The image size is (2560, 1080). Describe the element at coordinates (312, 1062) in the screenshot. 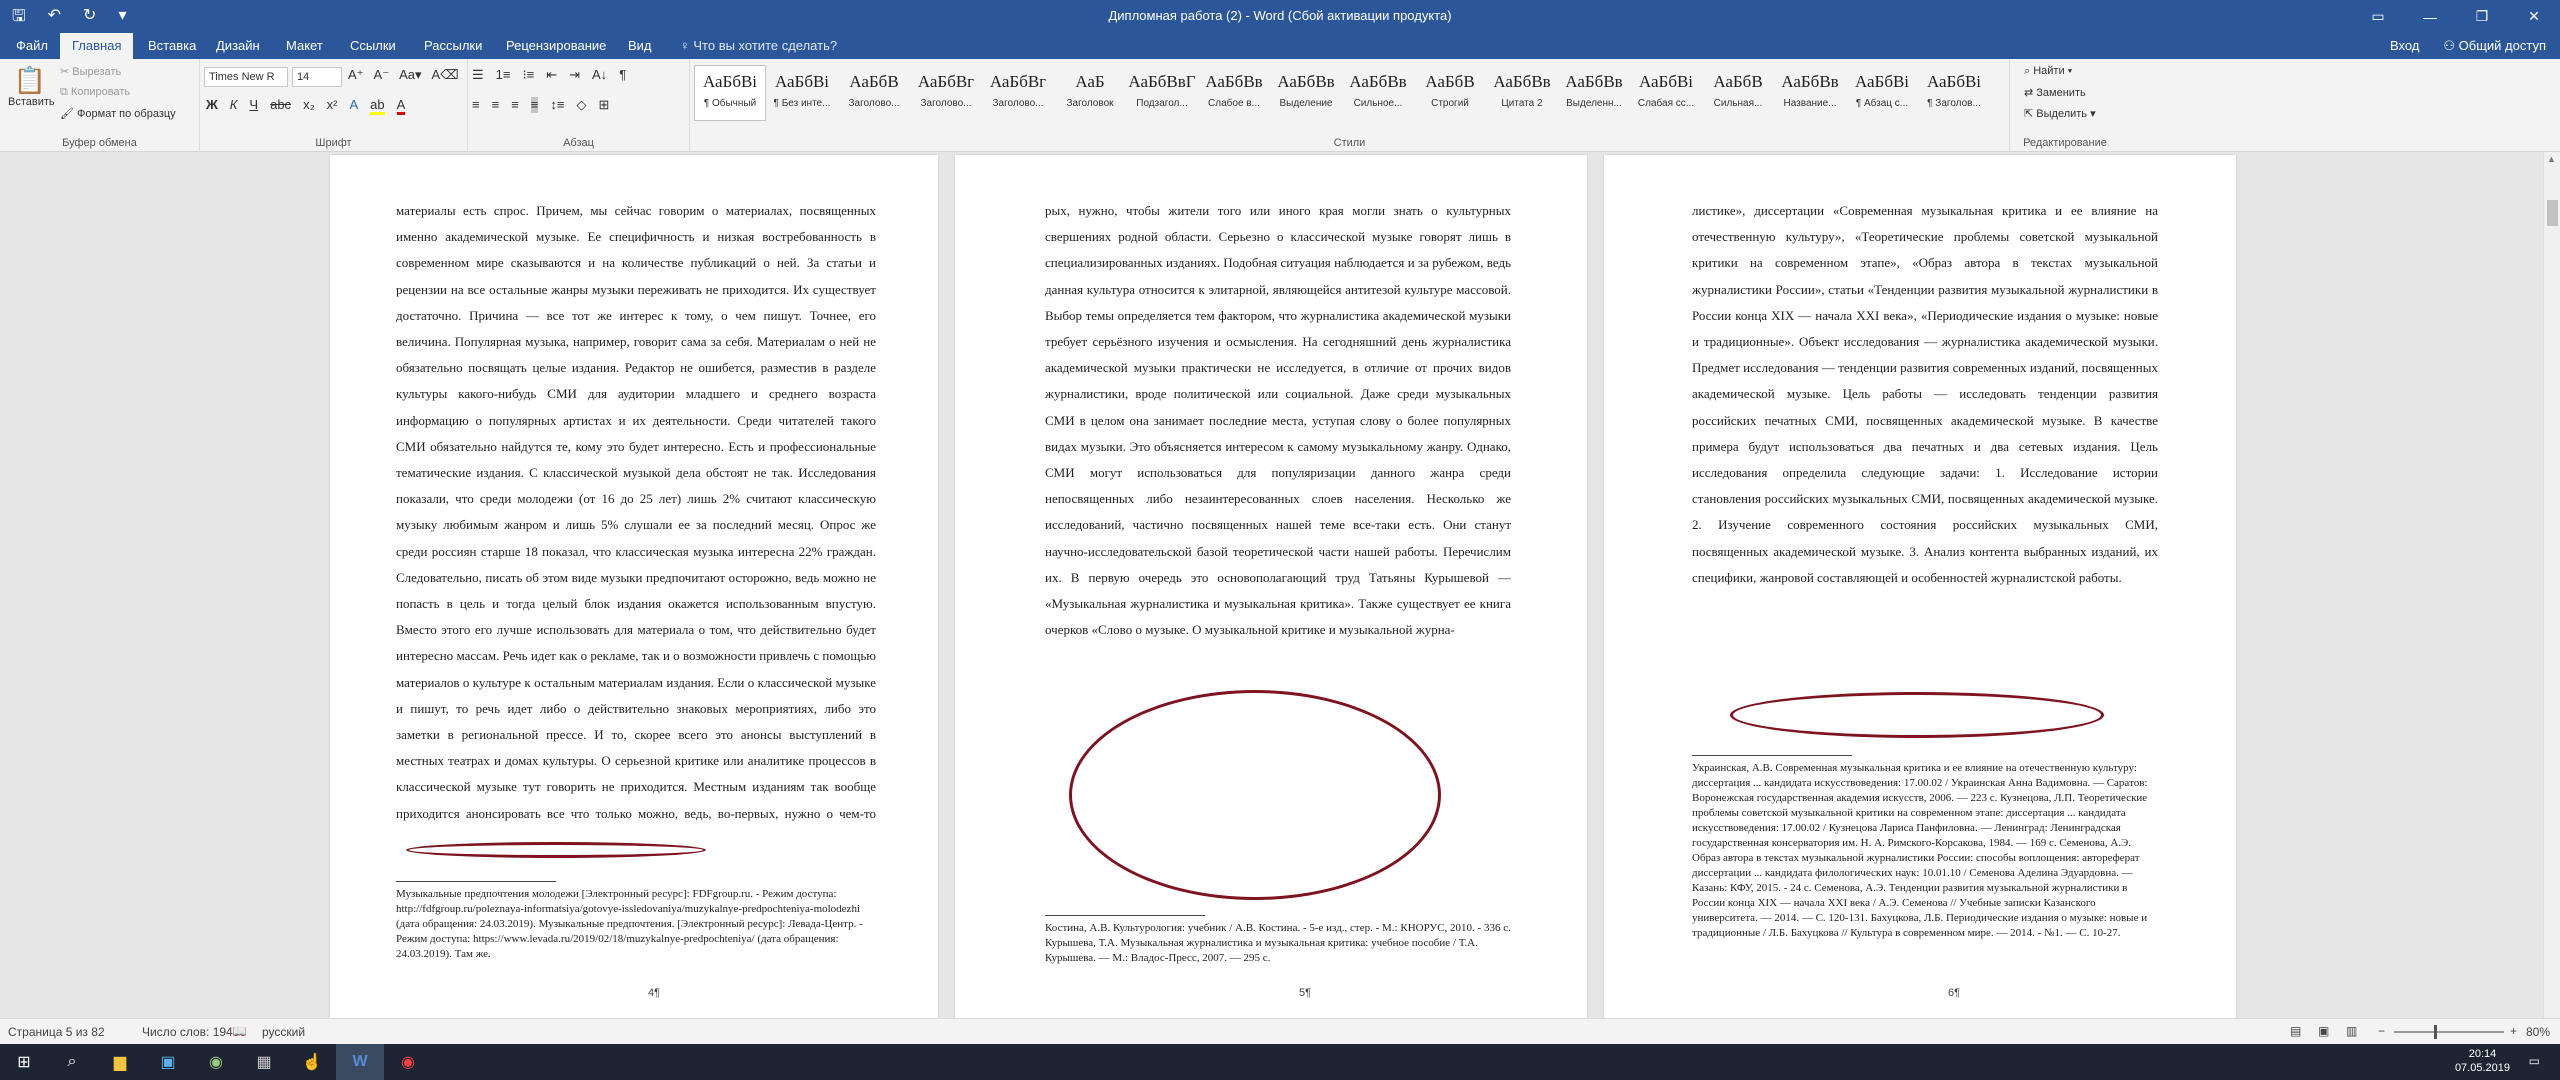

I see `hand-cursor-icon: ☝` at that location.